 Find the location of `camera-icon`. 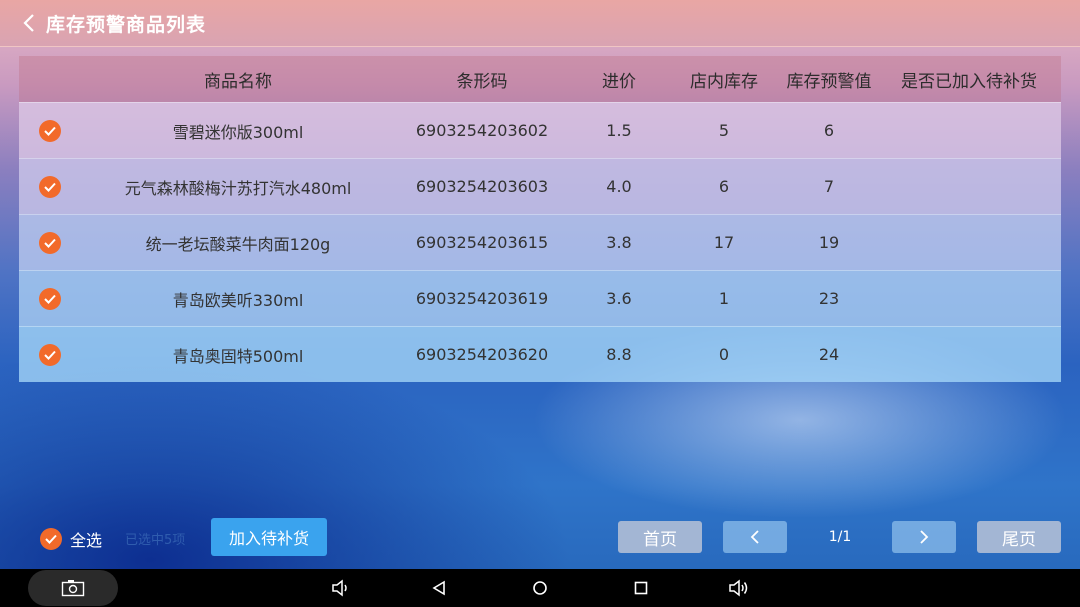

camera-icon is located at coordinates (73, 588).